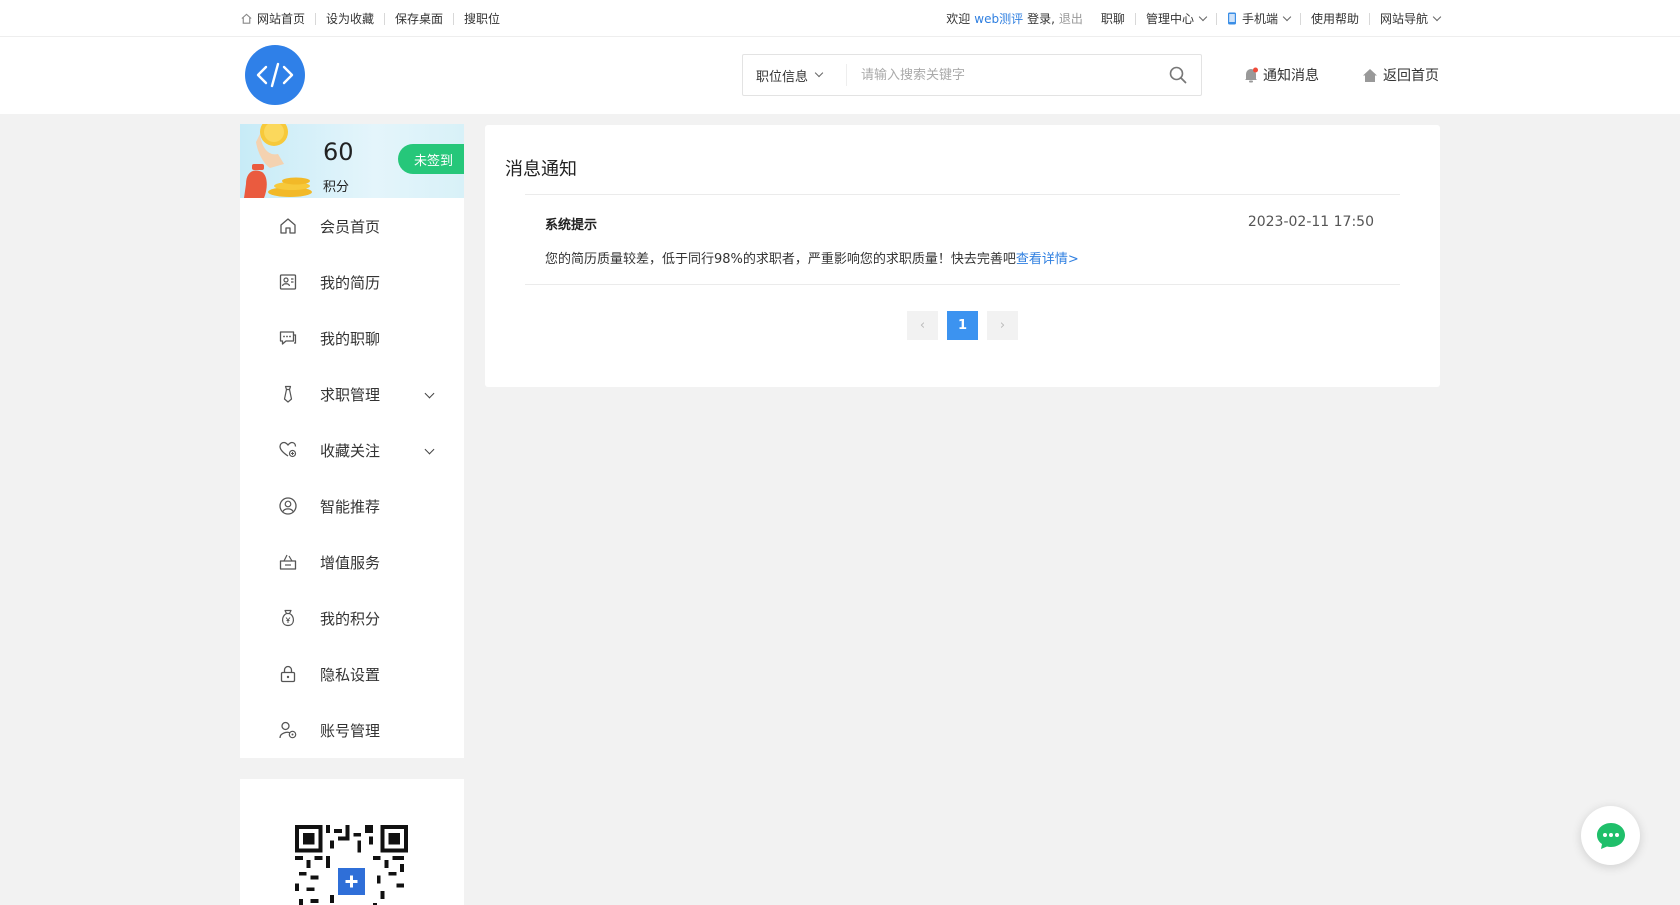 The image size is (1680, 905). I want to click on search-bar: 职位信息, so click(972, 75).